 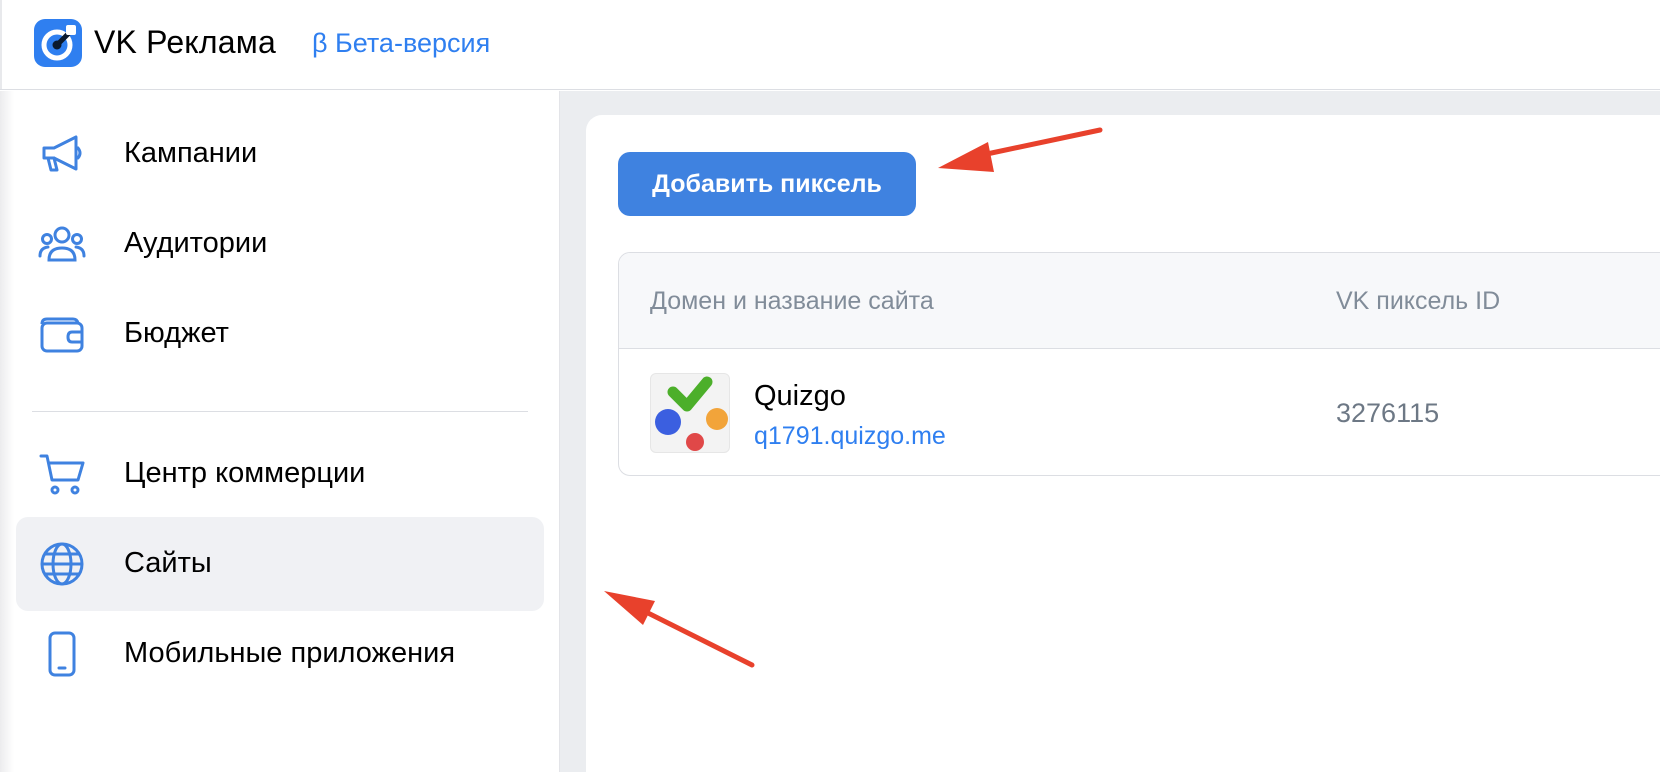 What do you see at coordinates (62, 654) in the screenshot?
I see `smartphone-icon` at bounding box center [62, 654].